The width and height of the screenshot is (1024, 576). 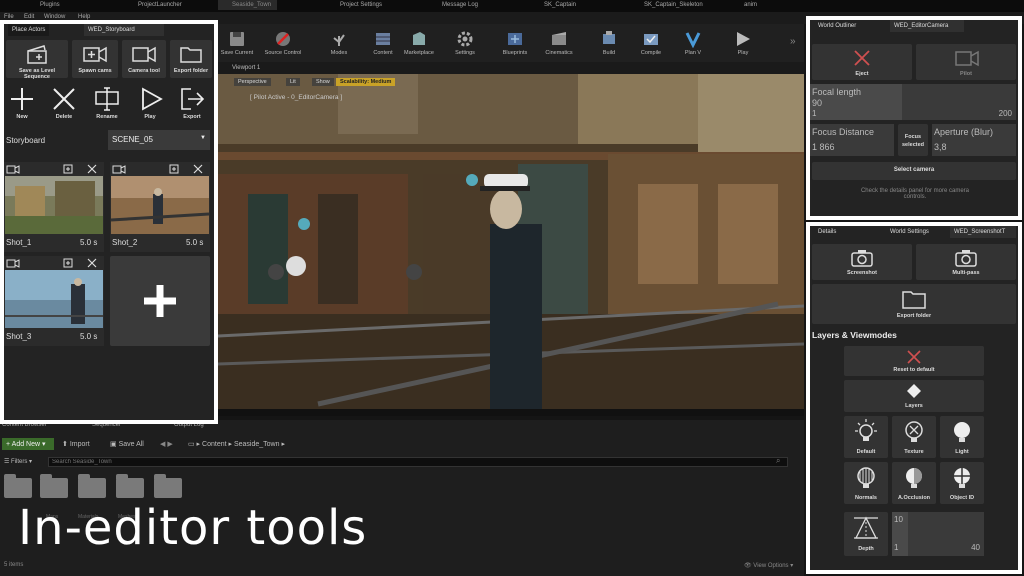 I want to click on window-tab: Project Settings, so click(x=357, y=5).